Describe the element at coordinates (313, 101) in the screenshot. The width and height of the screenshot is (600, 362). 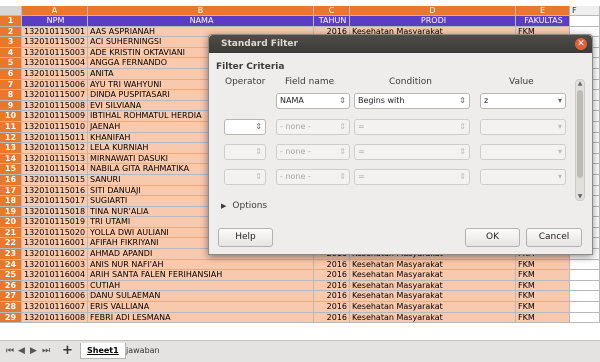
I see `field-name-select-1: NAMA ⇕` at that location.